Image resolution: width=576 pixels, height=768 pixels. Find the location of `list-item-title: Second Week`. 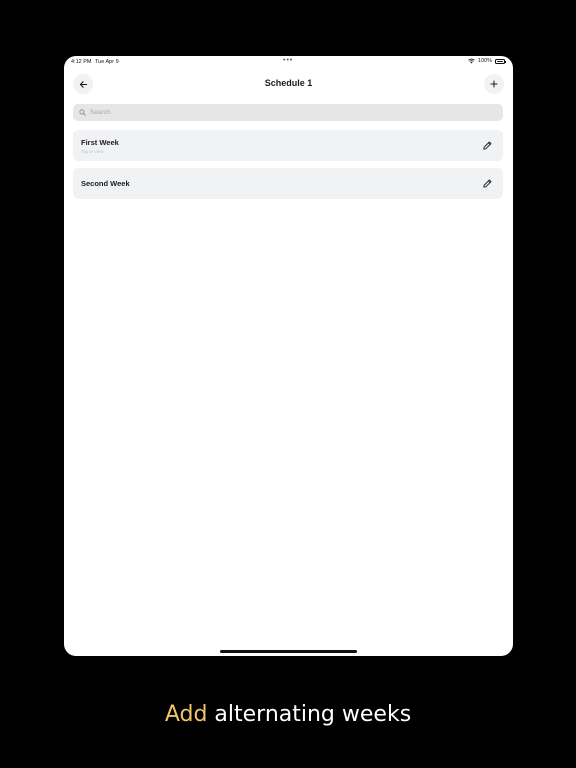

list-item-title: Second Week is located at coordinates (105, 183).